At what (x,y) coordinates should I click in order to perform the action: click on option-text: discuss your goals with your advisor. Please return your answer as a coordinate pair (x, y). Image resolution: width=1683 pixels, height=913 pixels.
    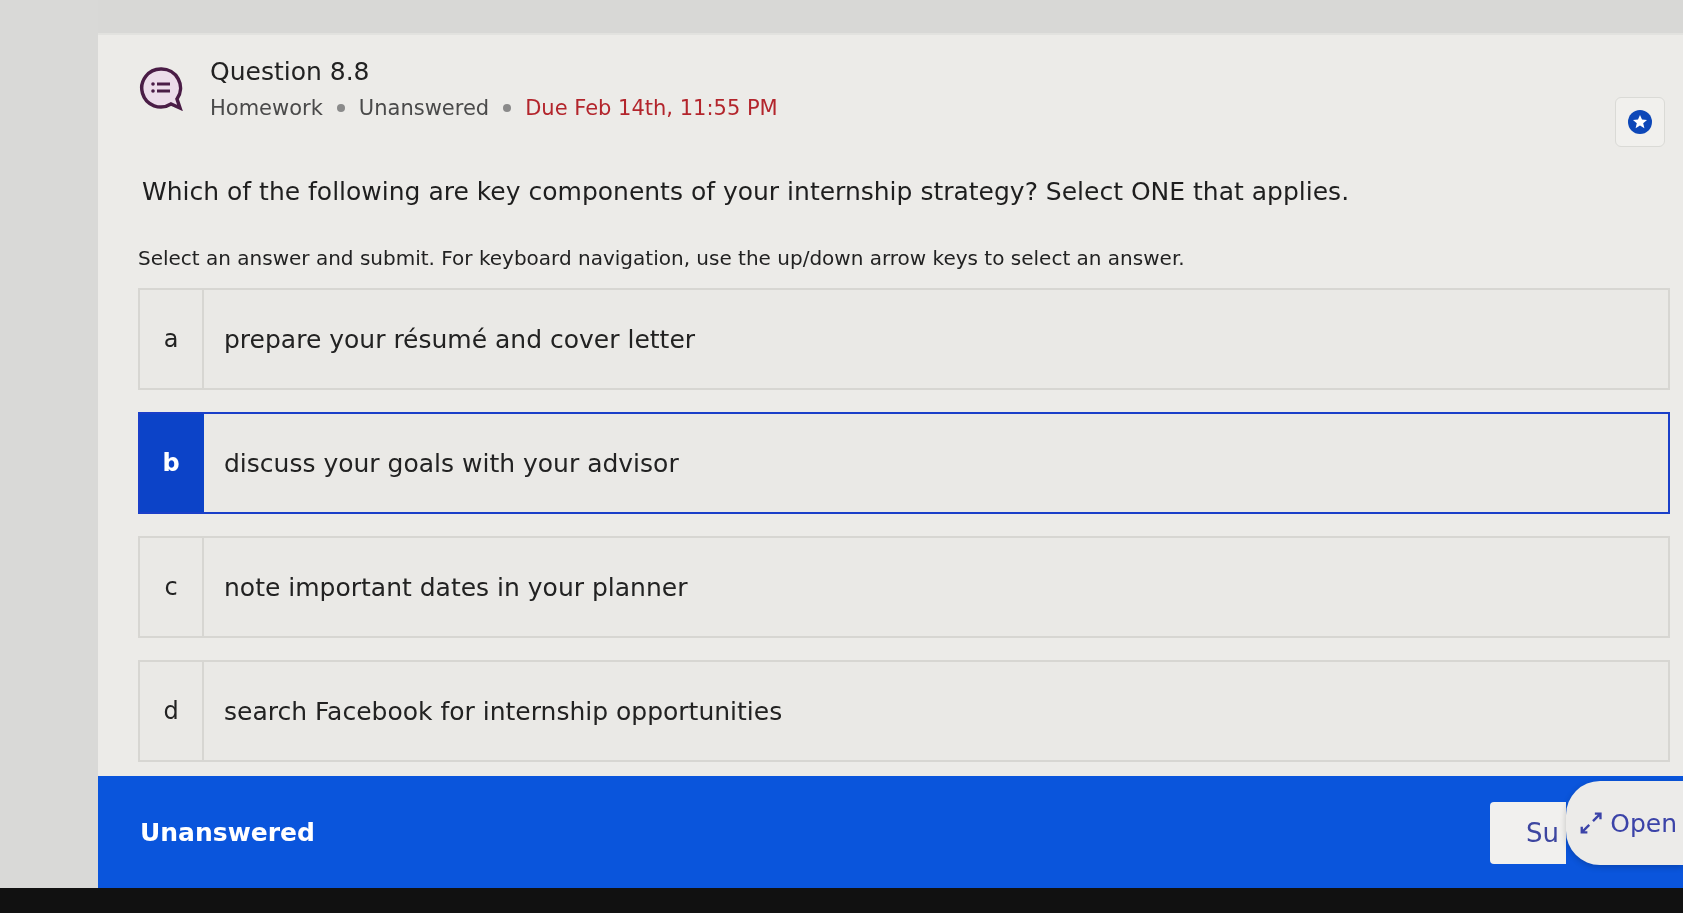
    Looking at the image, I should click on (451, 463).